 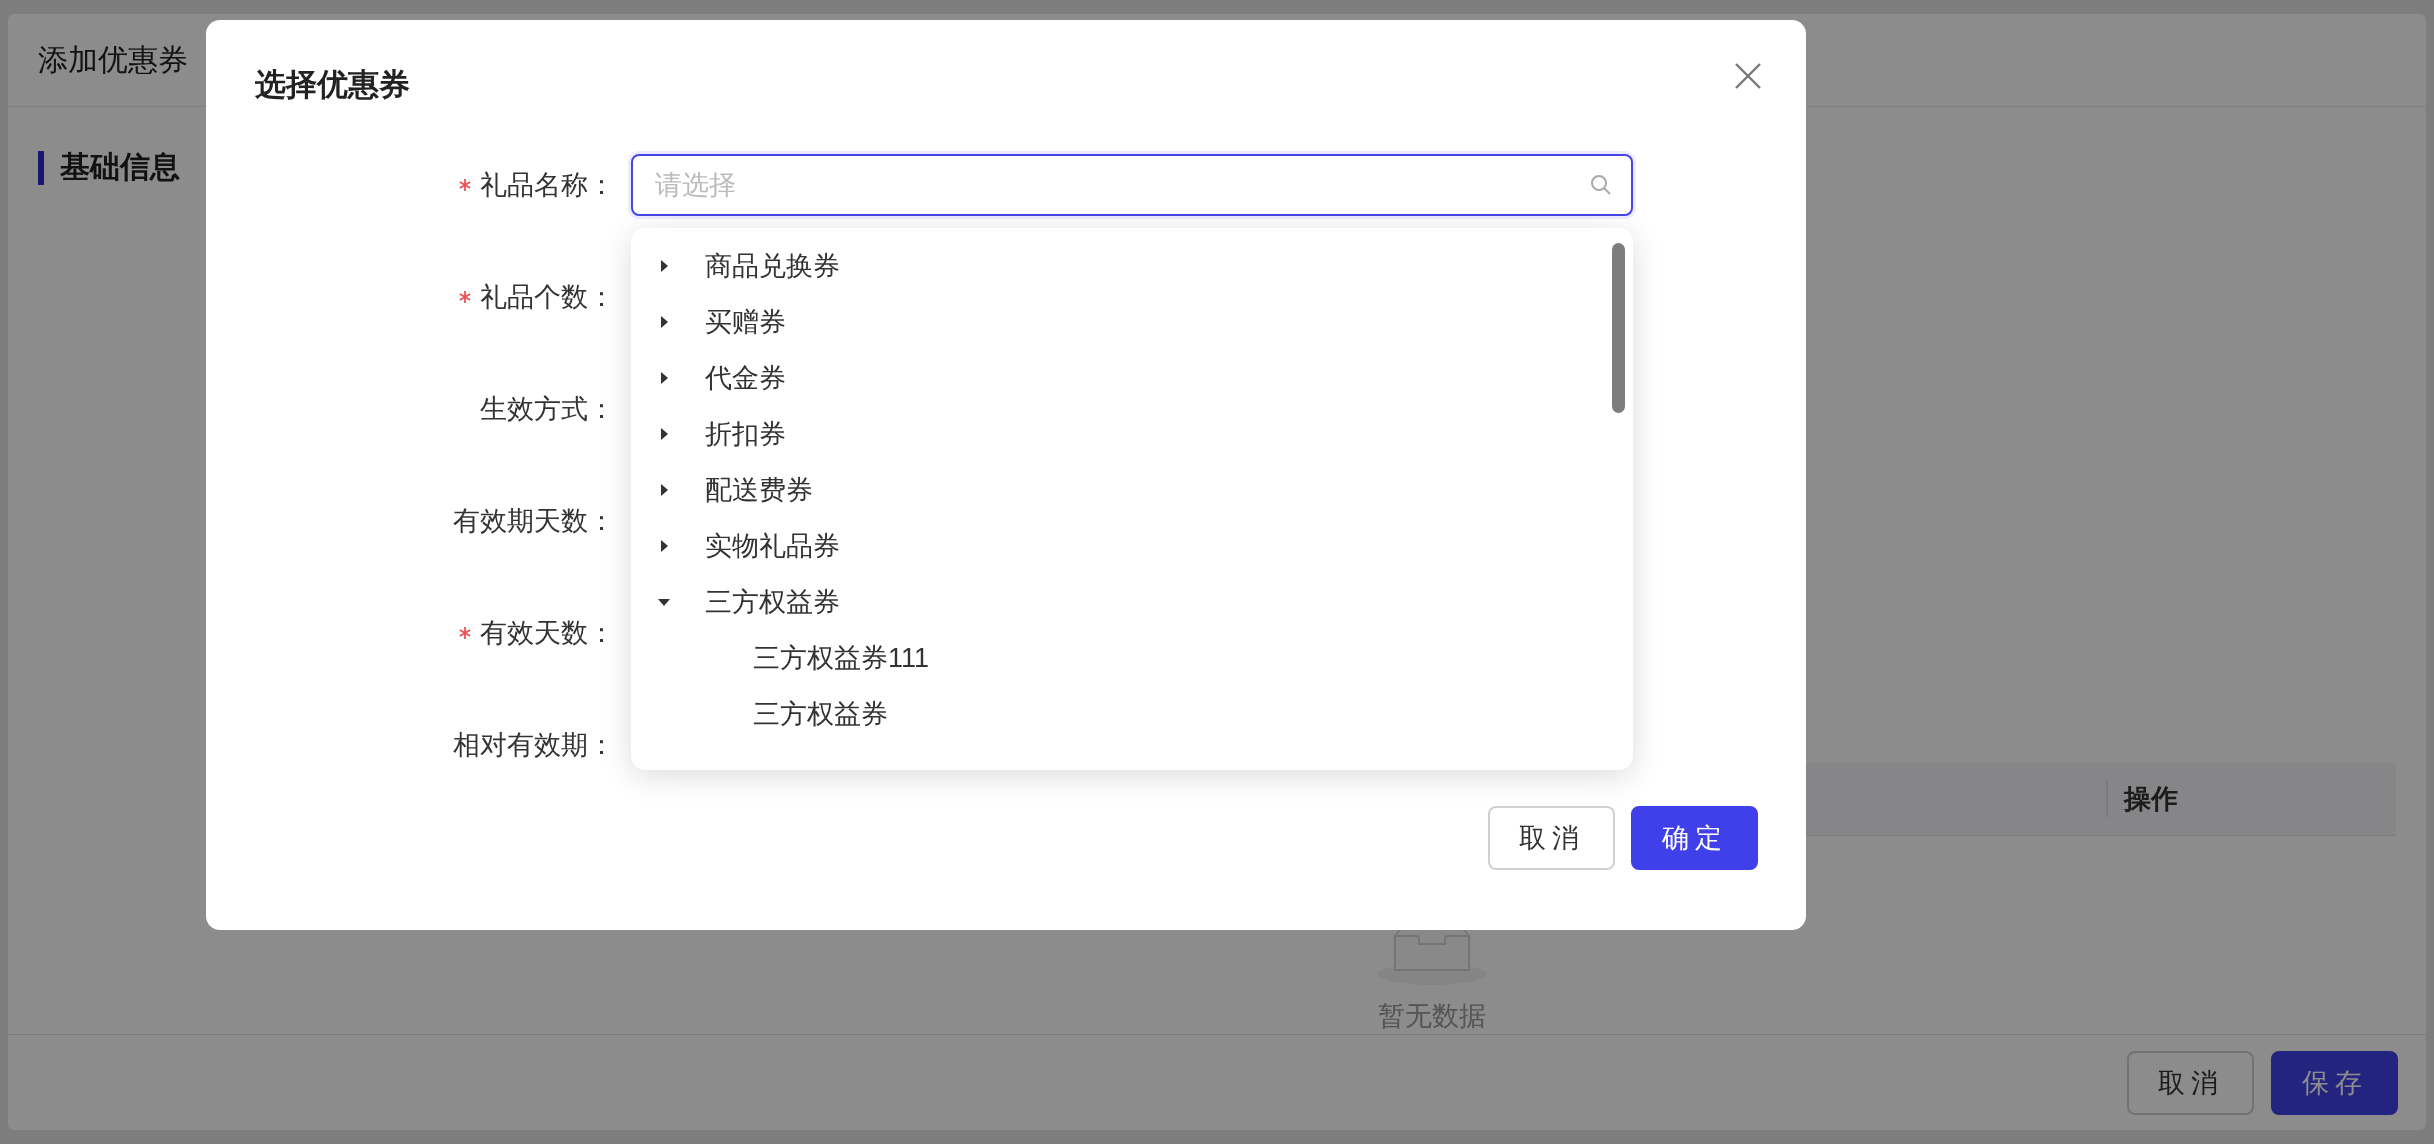 I want to click on page-title: 添加优惠券, so click(x=113, y=59).